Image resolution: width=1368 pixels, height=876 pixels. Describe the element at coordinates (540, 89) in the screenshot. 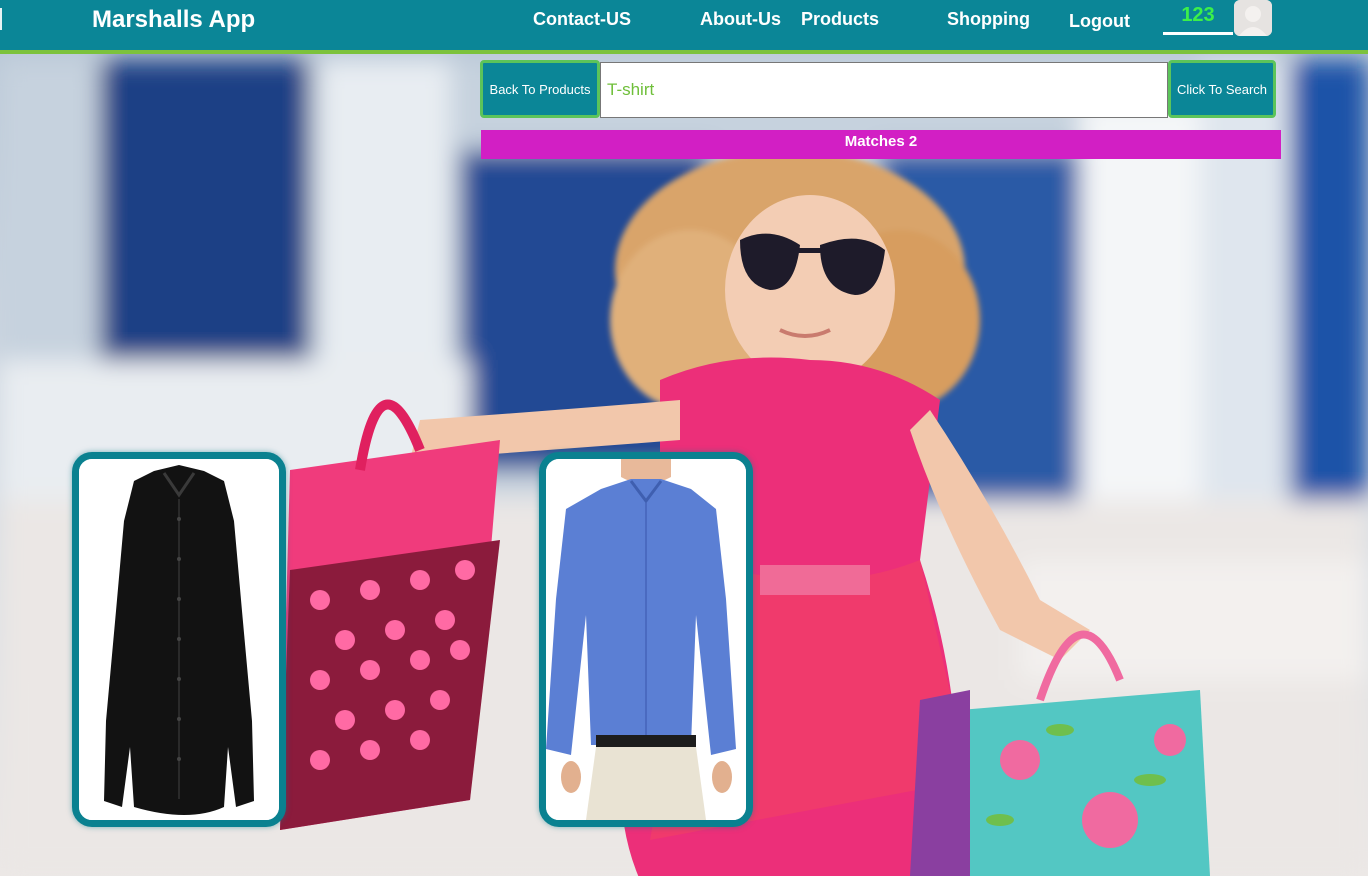

I see `back-to-products-button: Back To Products` at that location.